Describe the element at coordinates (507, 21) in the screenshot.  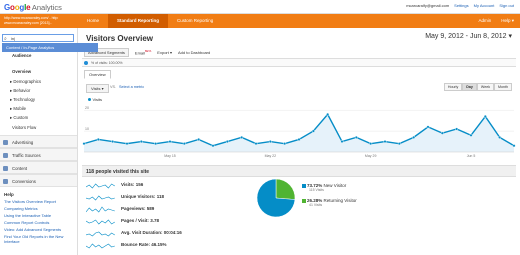
I see `help-link: Help ▾` at that location.